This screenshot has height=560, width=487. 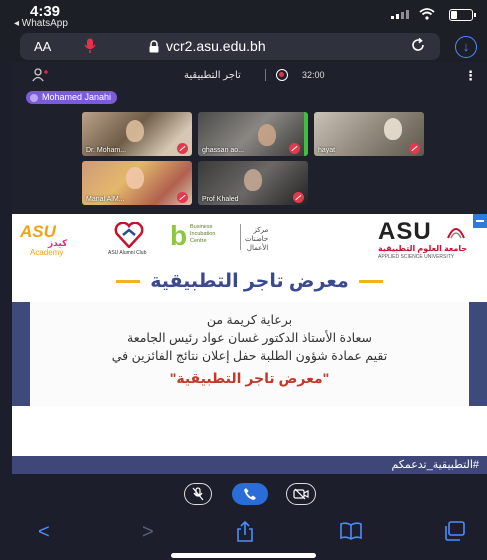 What do you see at coordinates (456, 233) in the screenshot?
I see `asu-emblem-icon` at bounding box center [456, 233].